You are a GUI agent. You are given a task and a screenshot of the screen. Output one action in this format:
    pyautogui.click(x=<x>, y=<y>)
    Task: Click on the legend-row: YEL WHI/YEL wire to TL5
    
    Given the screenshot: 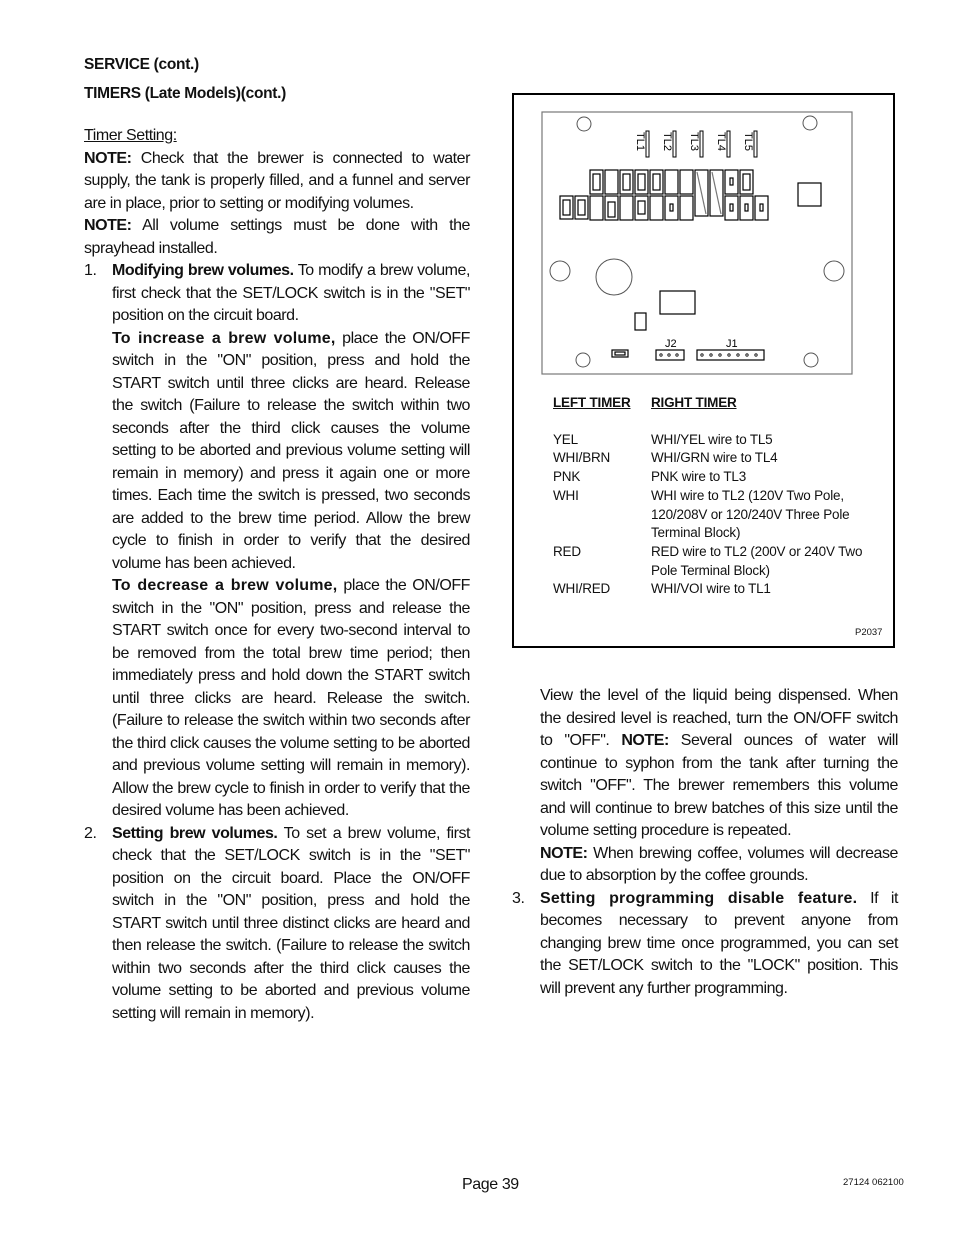 What is the action you would take?
    pyautogui.click(x=717, y=440)
    